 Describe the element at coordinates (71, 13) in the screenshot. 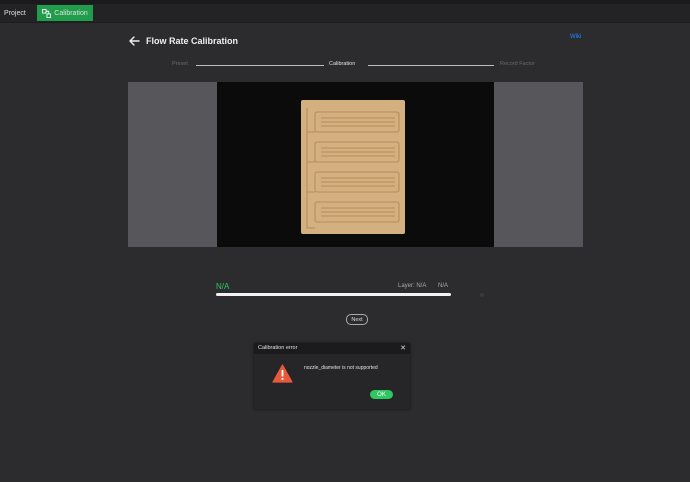

I see `tab-calibration-label: Calibration` at that location.